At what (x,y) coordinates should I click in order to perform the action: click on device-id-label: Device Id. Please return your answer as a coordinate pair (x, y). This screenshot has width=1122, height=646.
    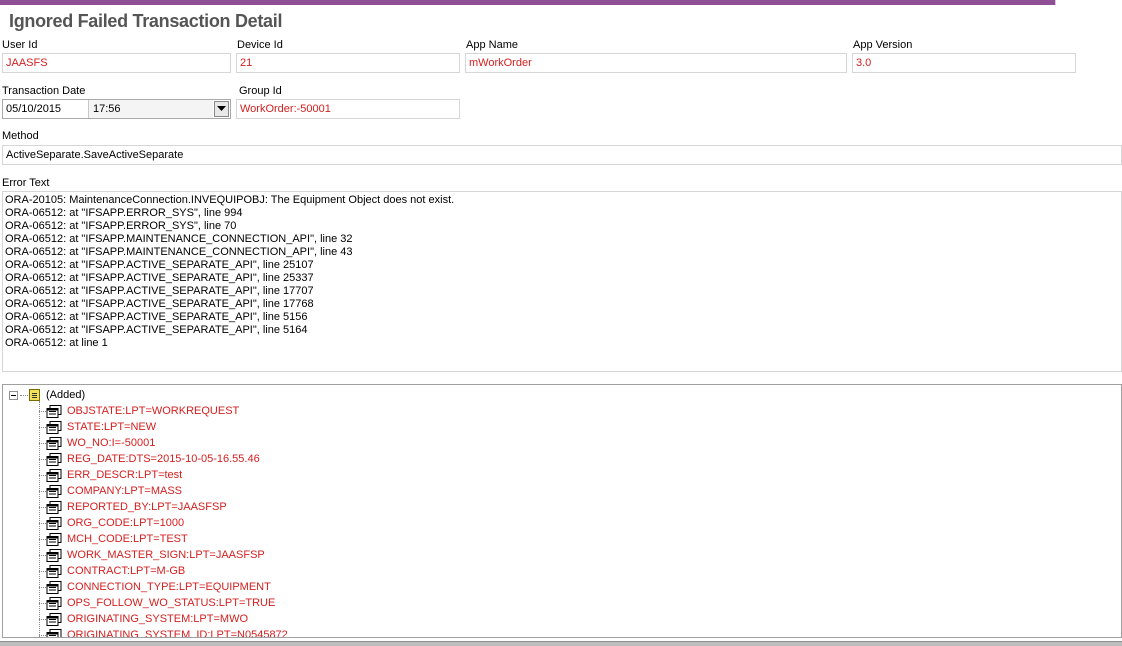
    Looking at the image, I should click on (260, 45).